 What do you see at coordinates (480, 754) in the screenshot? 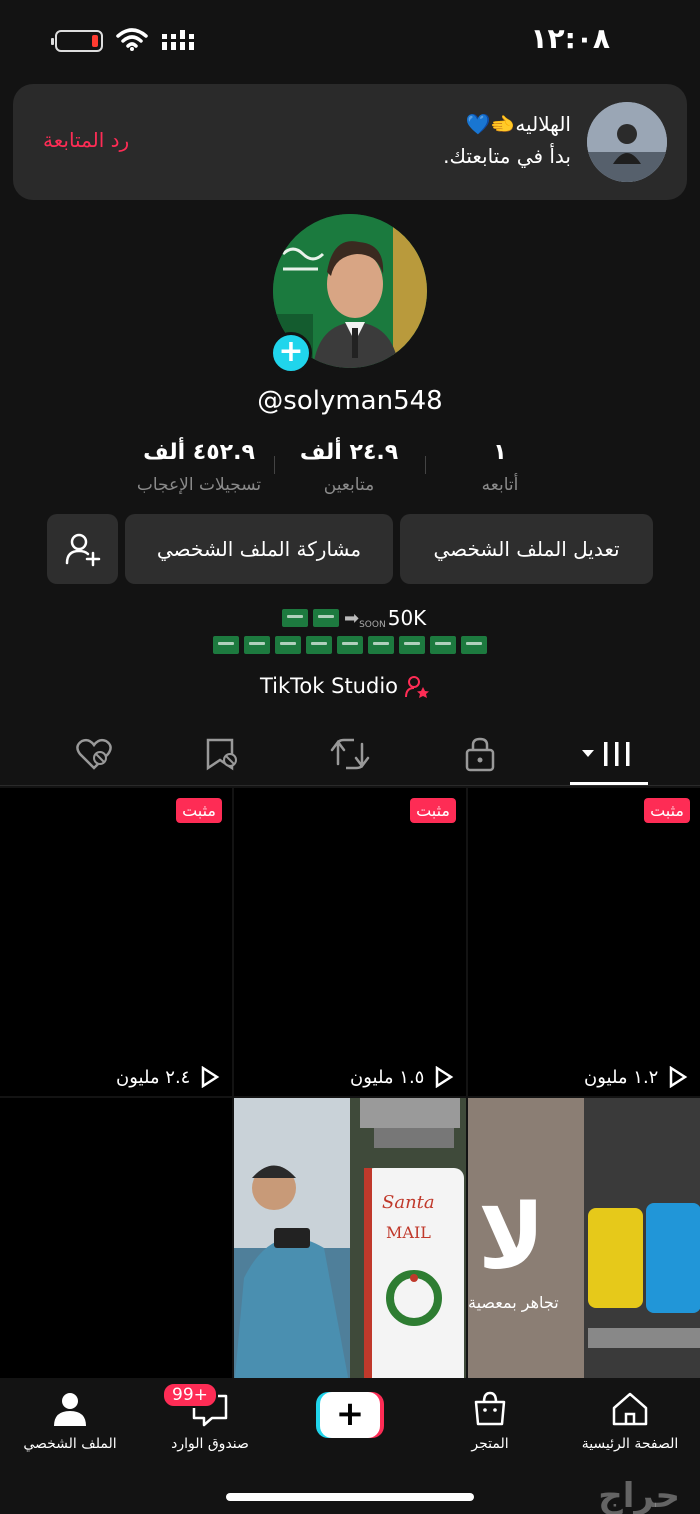
I see `private-lock-icon` at bounding box center [480, 754].